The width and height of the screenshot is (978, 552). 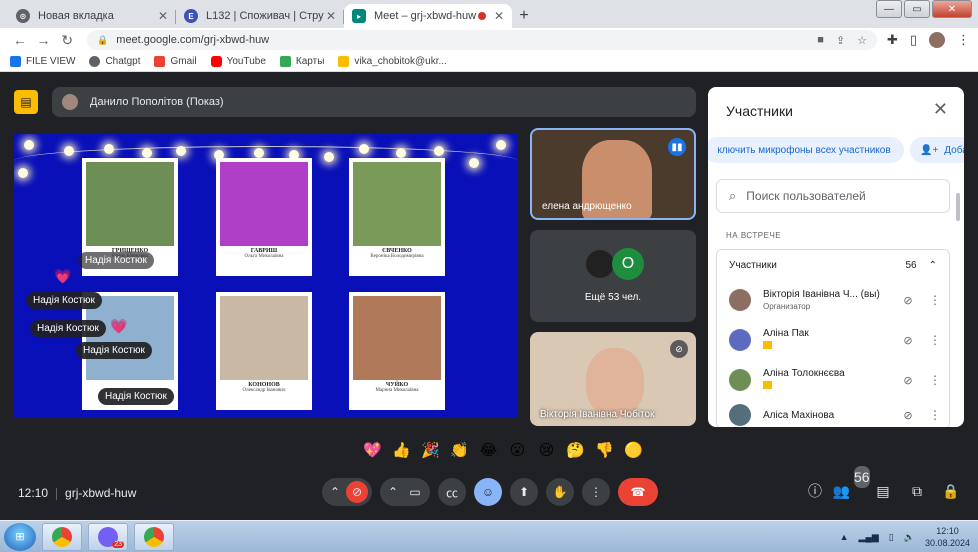 I want to click on bookmark-maps: Карты, so click(x=301, y=61).